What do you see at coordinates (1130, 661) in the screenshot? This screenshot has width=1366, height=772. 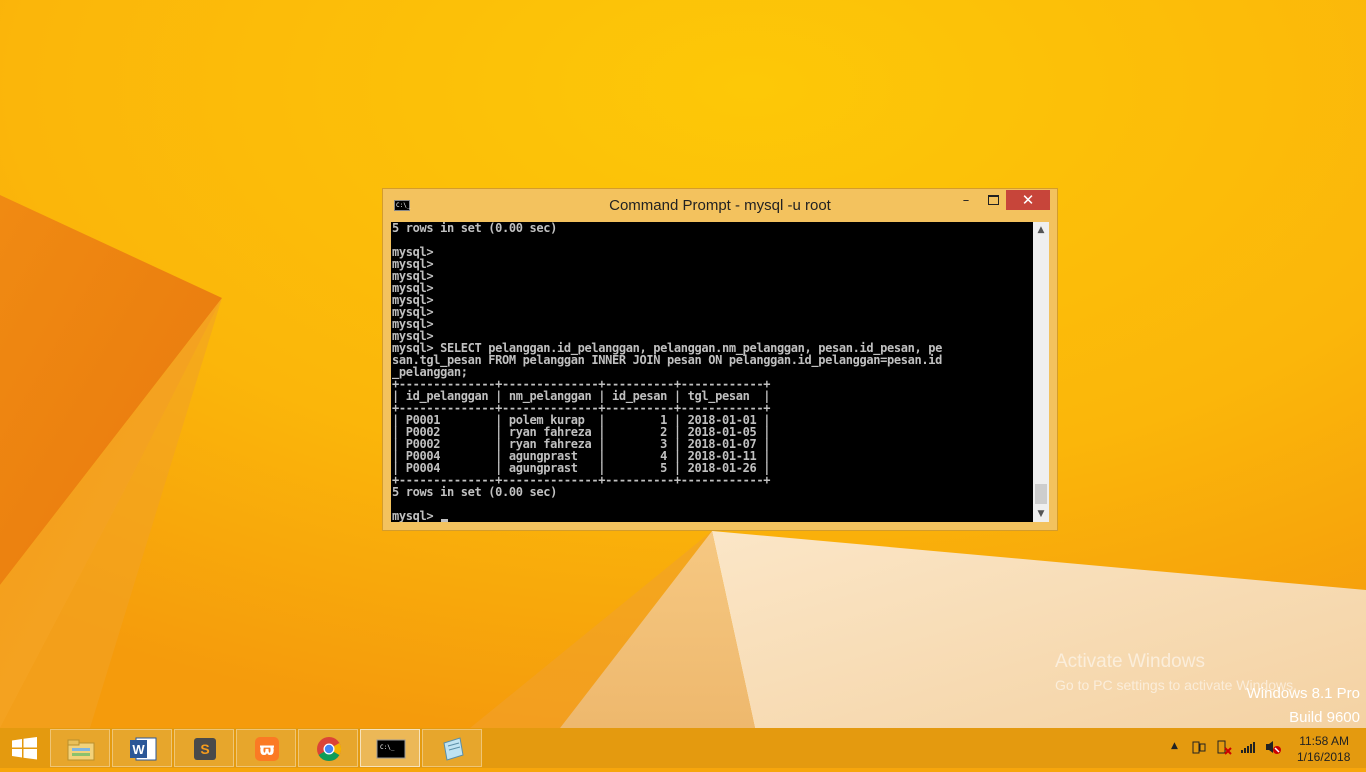 I see `activation-watermark-title: Activate Windows` at bounding box center [1130, 661].